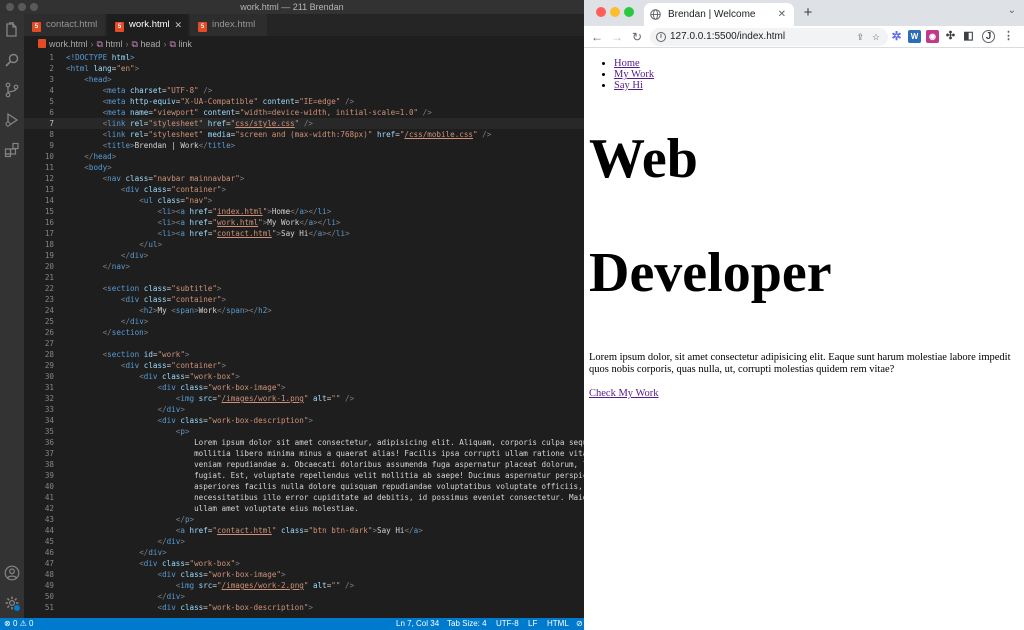  Describe the element at coordinates (627, 63) in the screenshot. I see `nav-link-home: Home` at that location.